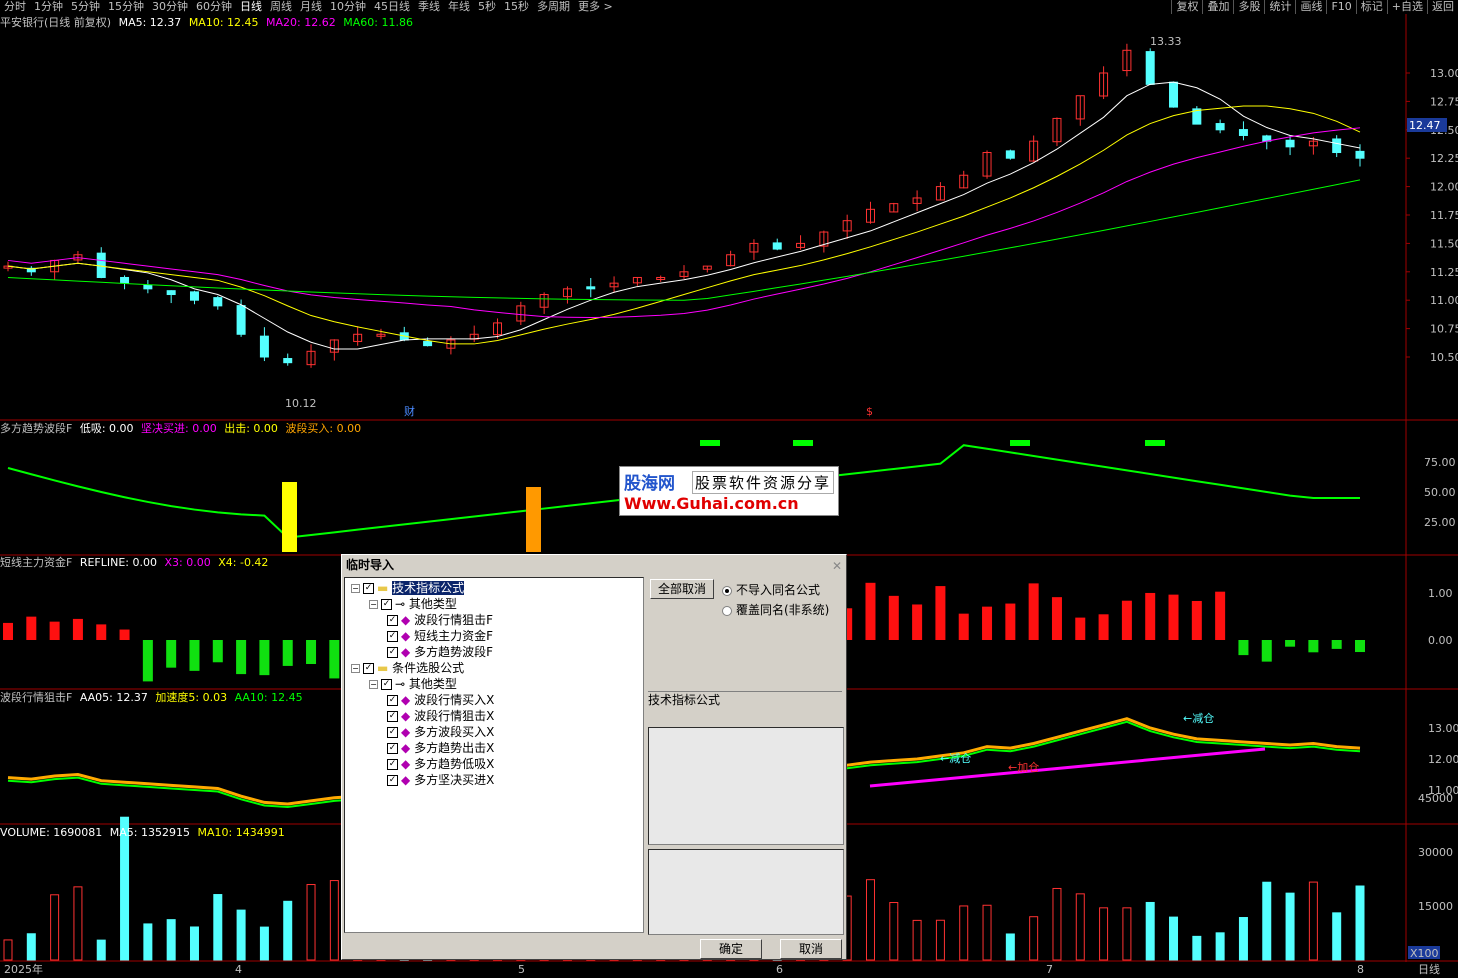 The image size is (1458, 978). What do you see at coordinates (440, 716) in the screenshot?
I see `tree-node: ✓ ◆ 波段行情狙击X` at bounding box center [440, 716].